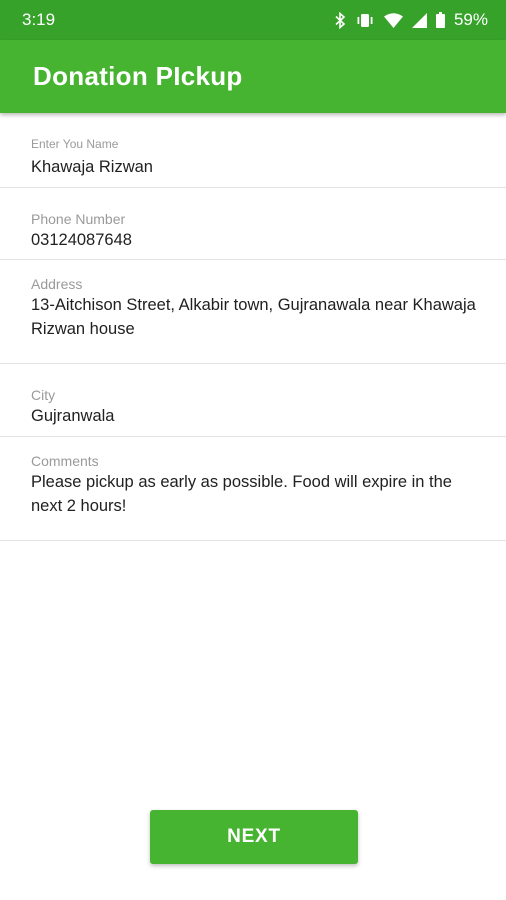  What do you see at coordinates (75, 144) in the screenshot?
I see `name-label: Enter You Name` at bounding box center [75, 144].